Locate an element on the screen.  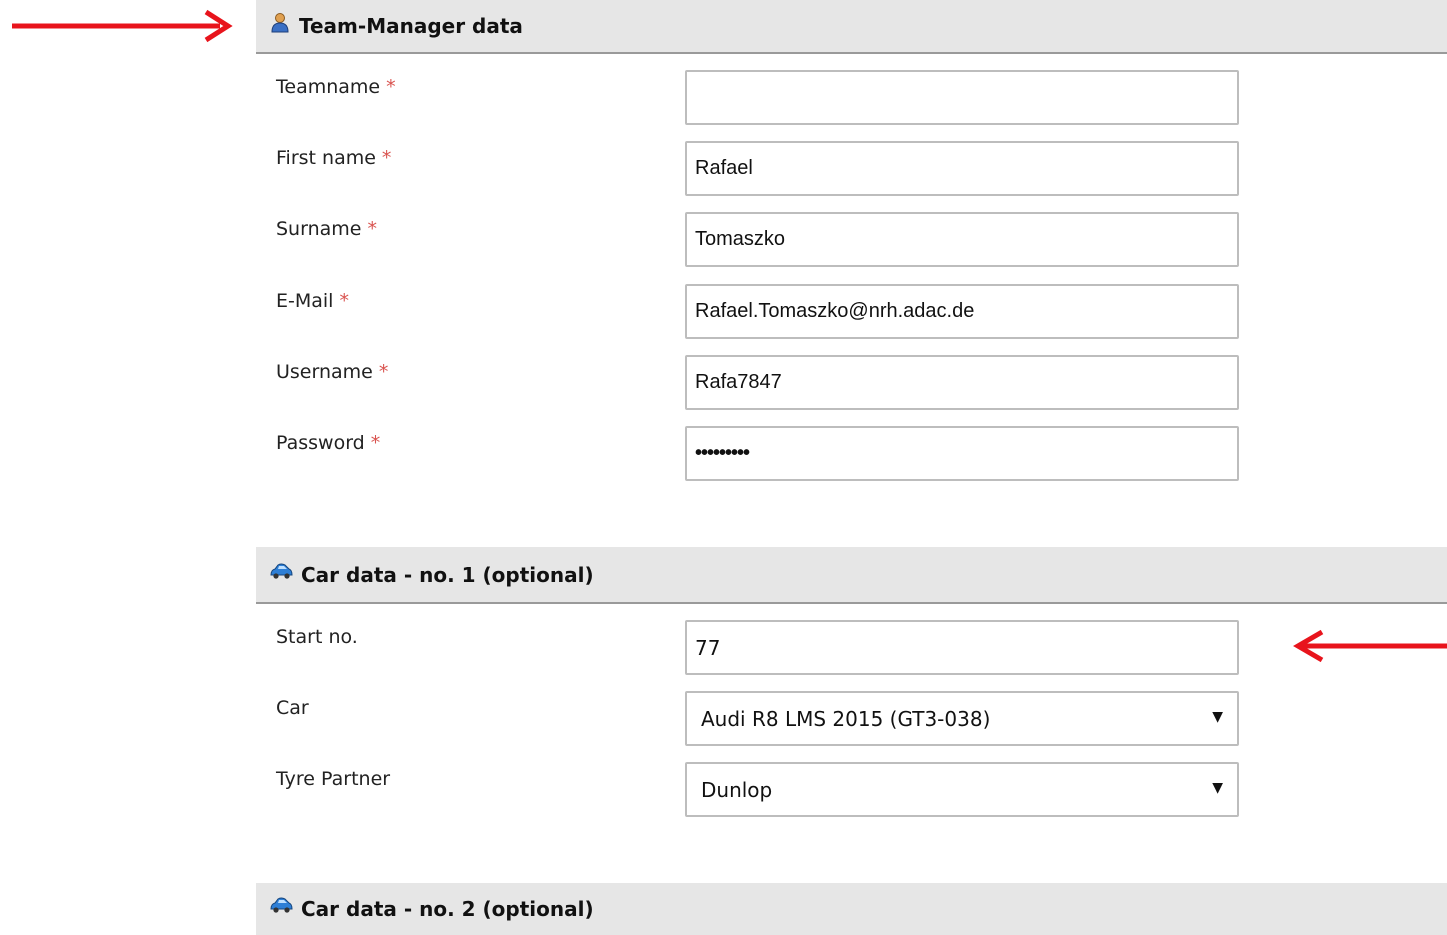
form-row-email: E-Mail * is located at coordinates (851, 312).